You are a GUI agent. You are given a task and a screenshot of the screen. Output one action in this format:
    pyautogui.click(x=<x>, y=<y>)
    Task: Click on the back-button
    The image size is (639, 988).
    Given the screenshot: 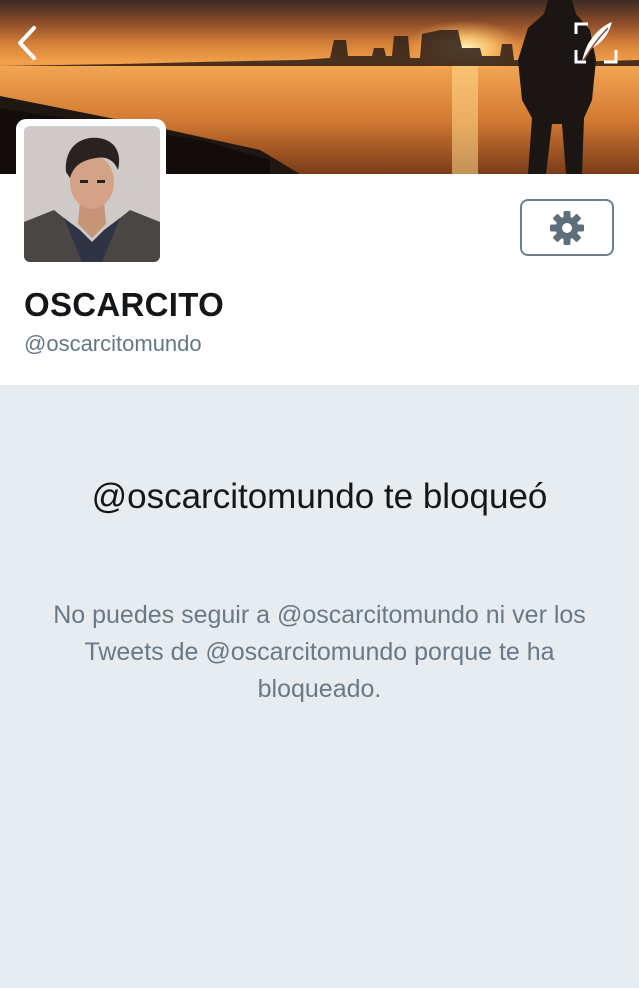 What is the action you would take?
    pyautogui.click(x=27, y=43)
    